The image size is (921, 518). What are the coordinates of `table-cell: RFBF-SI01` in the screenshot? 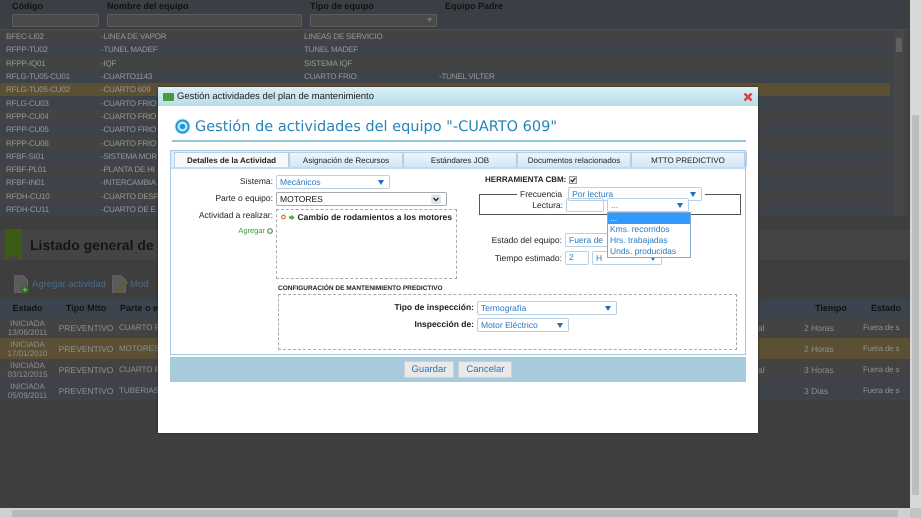 It's located at (25, 156).